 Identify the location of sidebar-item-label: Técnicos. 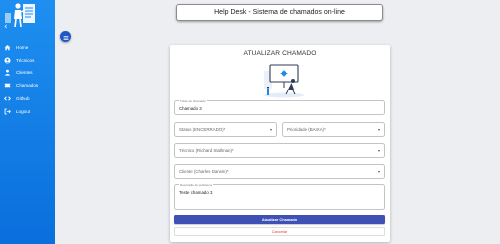
(25, 60).